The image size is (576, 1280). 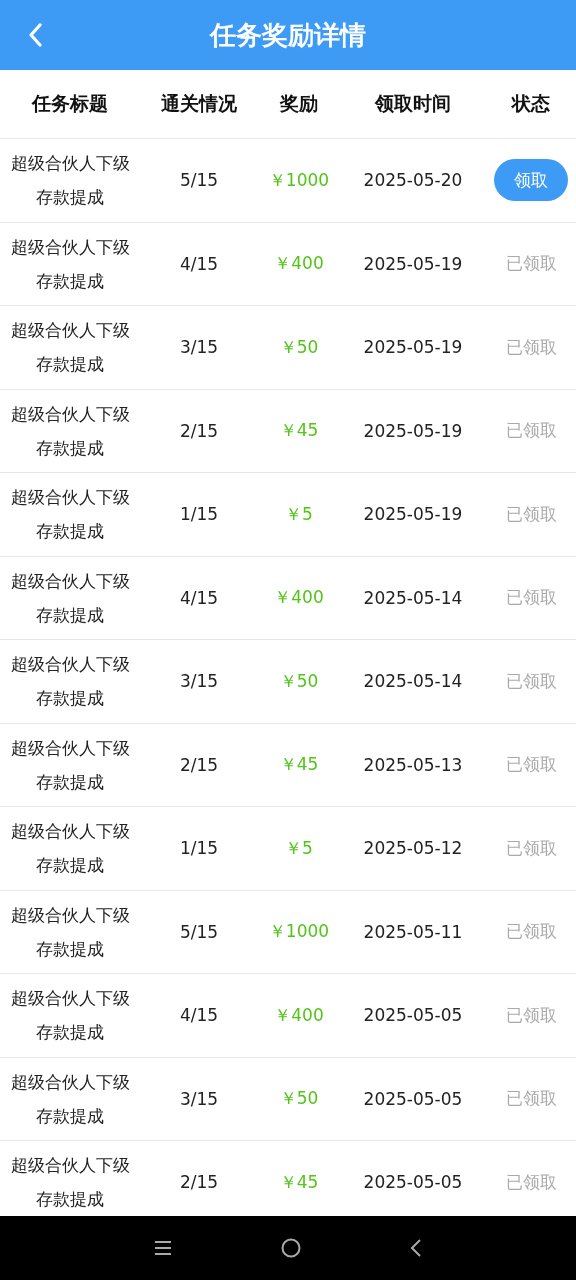 I want to click on column-header: 任务标题, so click(x=69, y=103).